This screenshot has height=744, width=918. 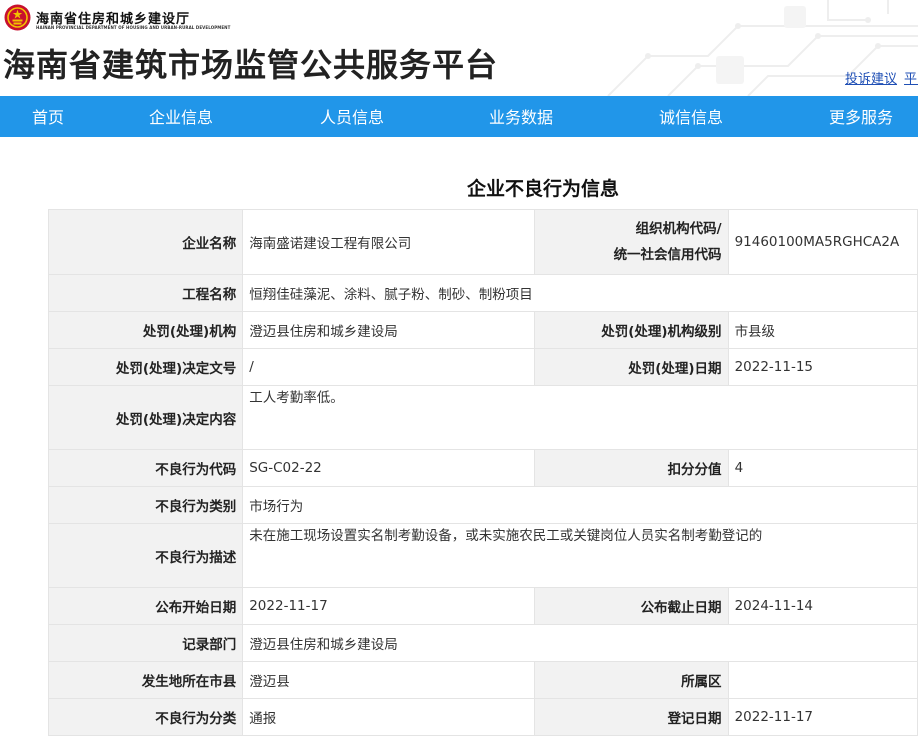 What do you see at coordinates (352, 116) in the screenshot?
I see `nav-item-personnel-info: 人员信息` at bounding box center [352, 116].